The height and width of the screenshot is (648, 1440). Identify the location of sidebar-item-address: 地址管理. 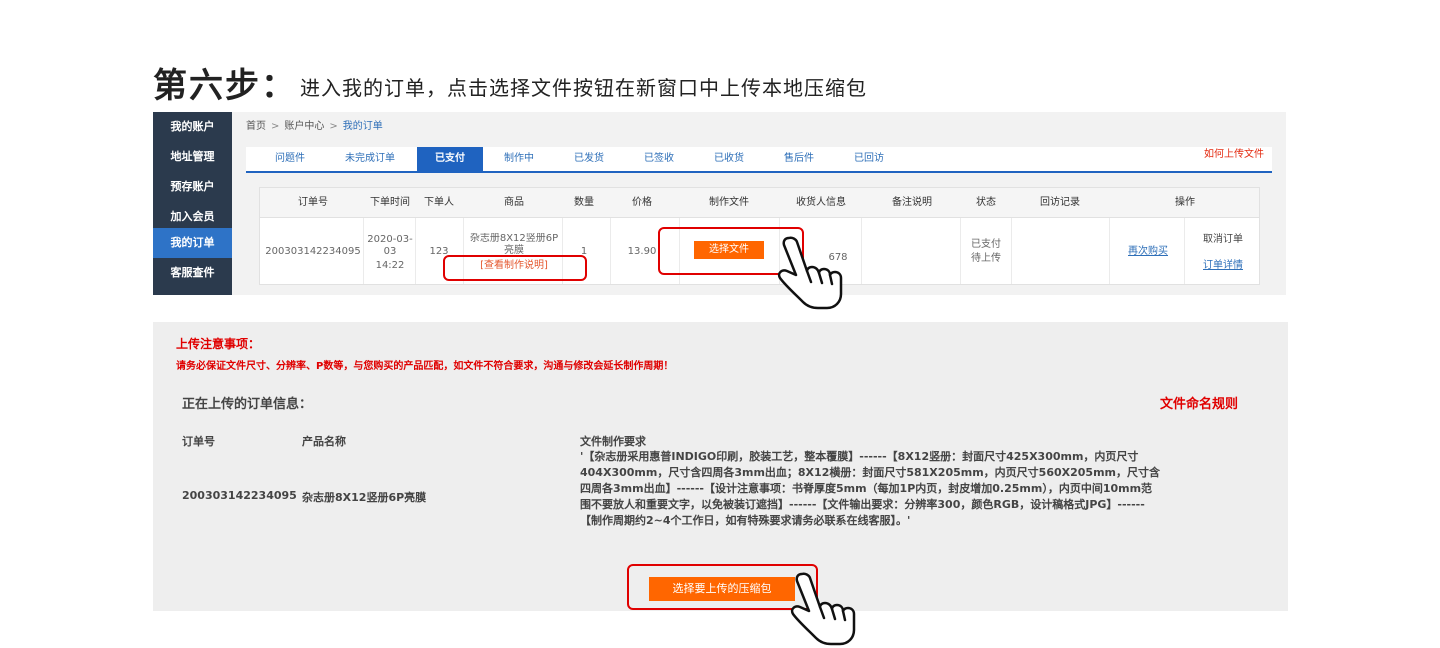
(192, 157).